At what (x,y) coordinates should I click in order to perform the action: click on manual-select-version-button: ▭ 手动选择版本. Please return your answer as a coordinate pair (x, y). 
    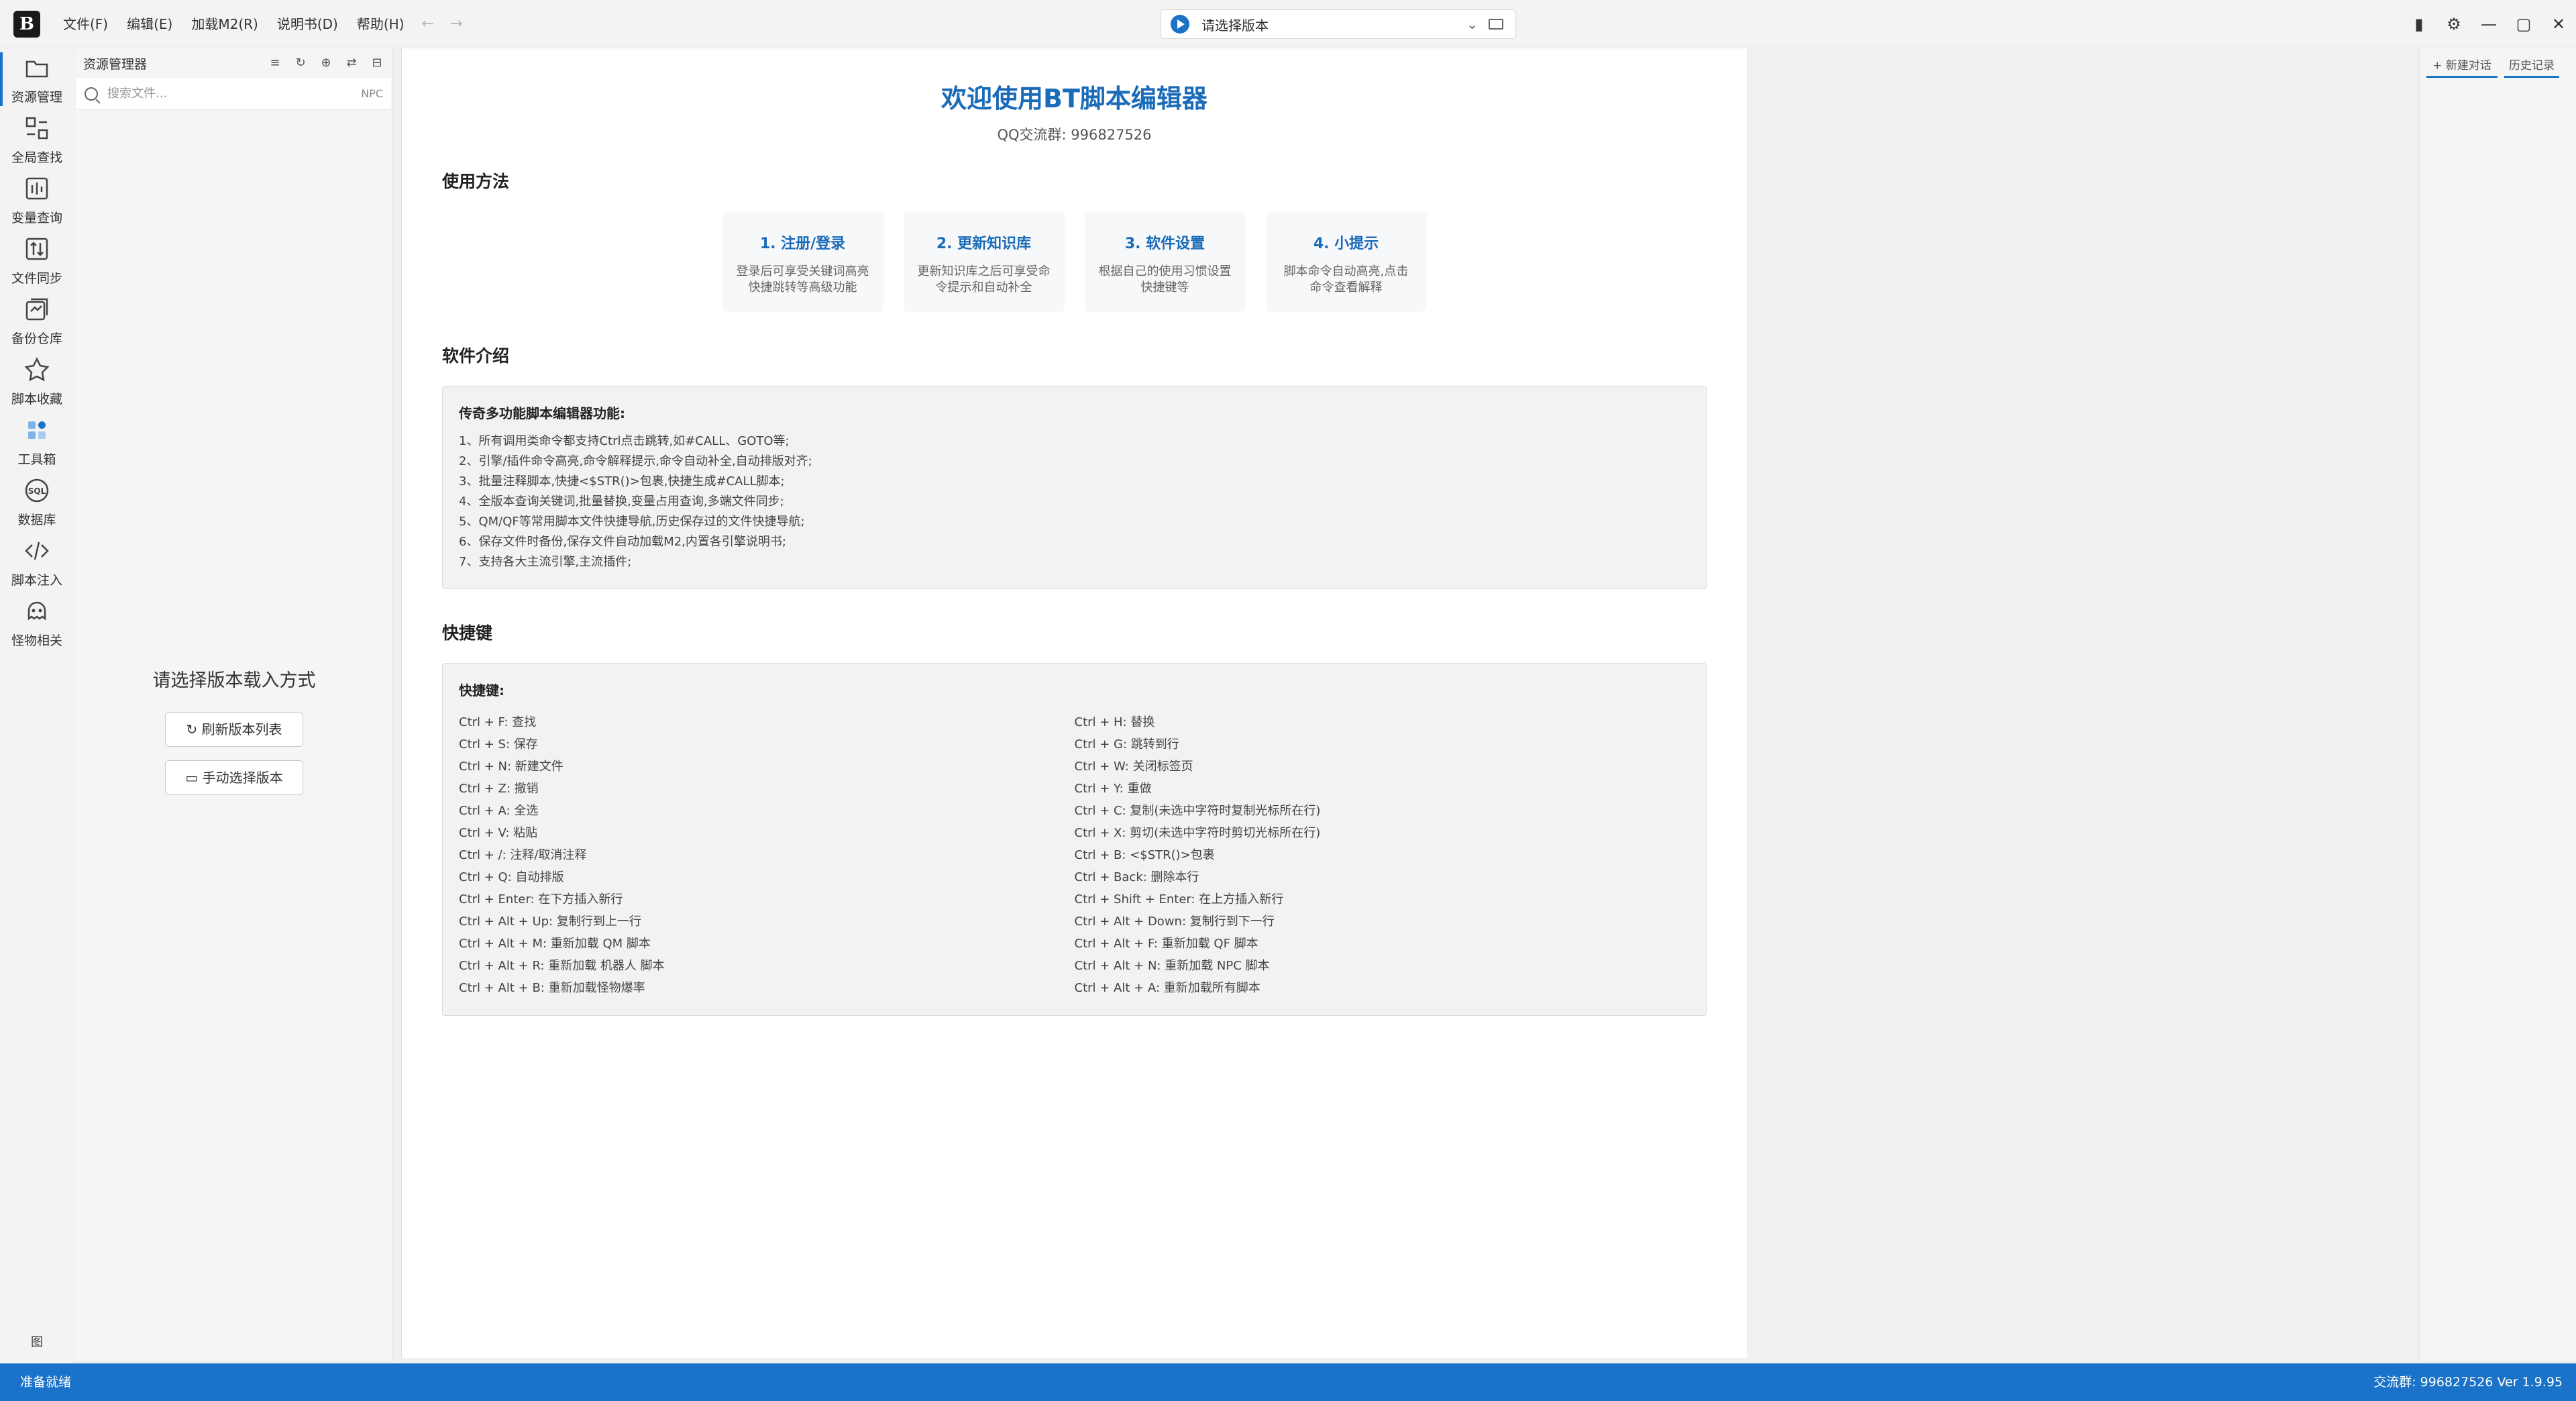
    Looking at the image, I should click on (234, 777).